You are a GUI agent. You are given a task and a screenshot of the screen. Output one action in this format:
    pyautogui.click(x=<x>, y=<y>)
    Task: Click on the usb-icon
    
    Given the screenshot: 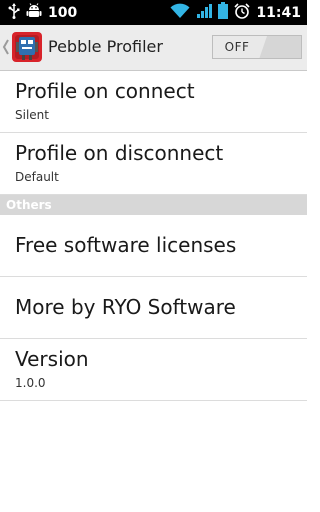 What is the action you would take?
    pyautogui.click(x=14, y=12)
    